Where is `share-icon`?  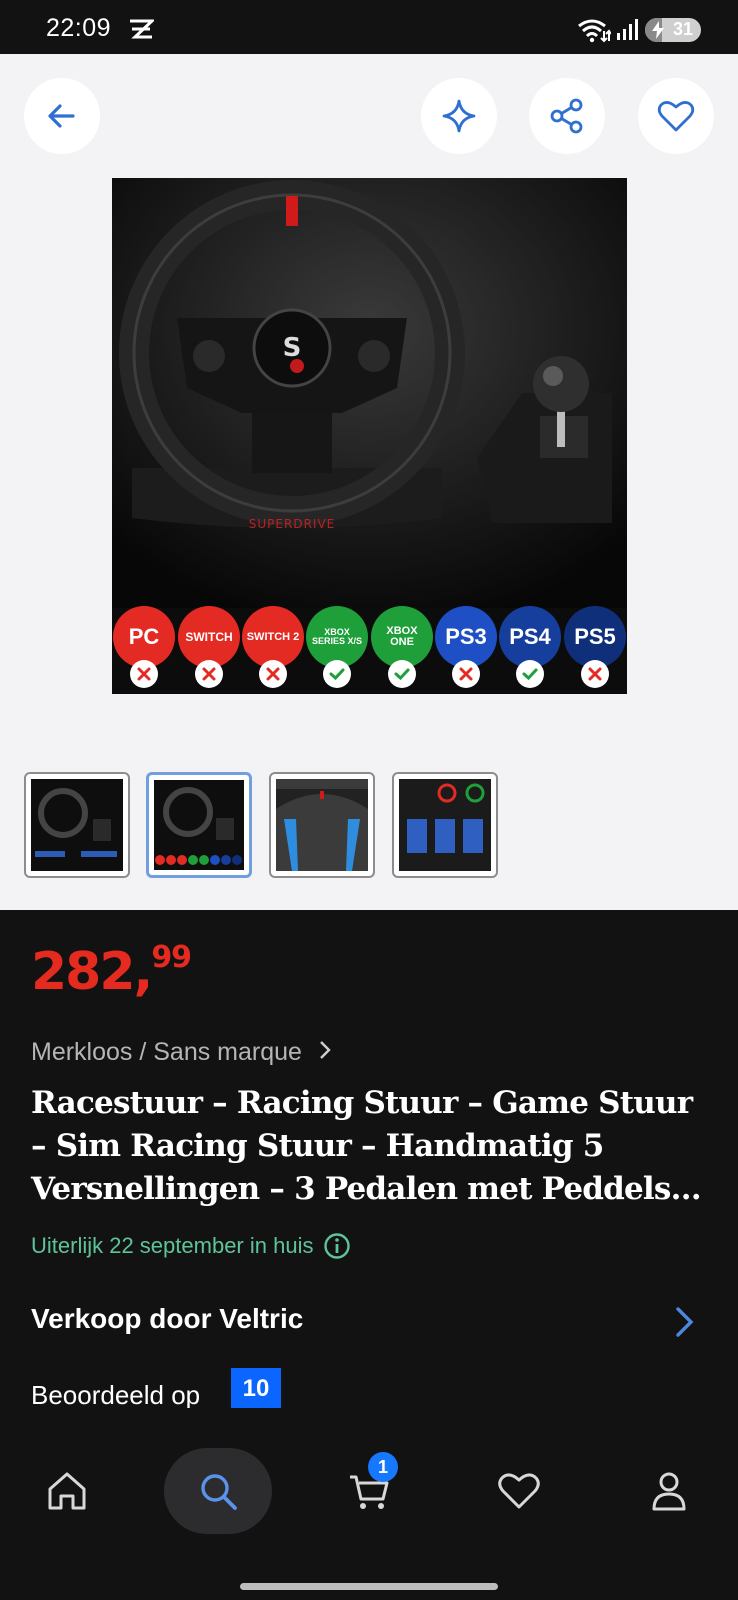
share-icon is located at coordinates (566, 116).